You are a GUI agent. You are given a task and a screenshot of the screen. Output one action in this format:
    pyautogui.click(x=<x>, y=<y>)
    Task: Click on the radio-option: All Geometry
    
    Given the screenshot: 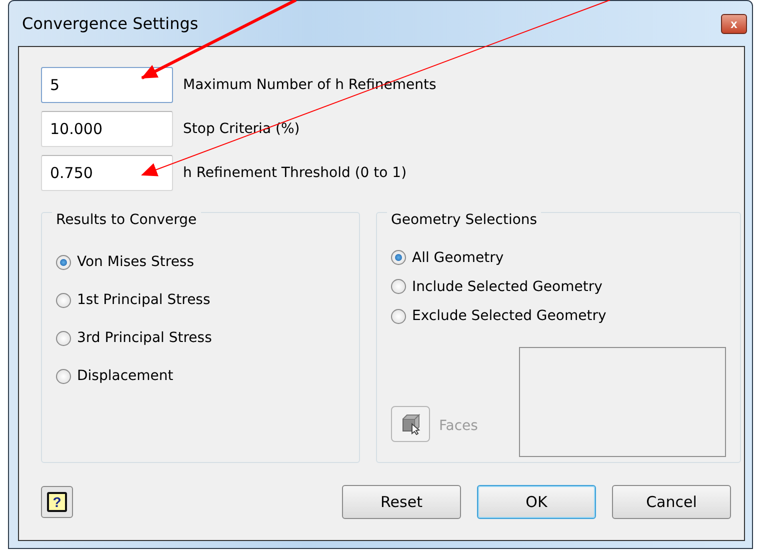 What is the action you would take?
    pyautogui.click(x=558, y=257)
    